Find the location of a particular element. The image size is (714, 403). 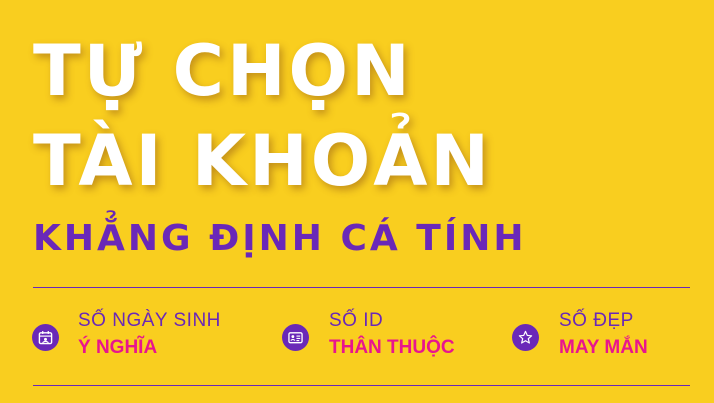

subheadline: KHẲNG ĐỊNH CÁ TÍNH is located at coordinates (280, 238).